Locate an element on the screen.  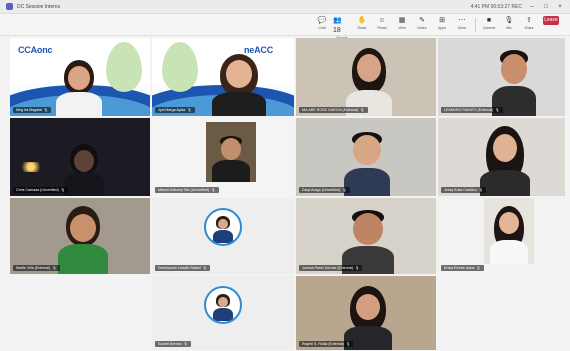
participant-tile: Marcel Anthony Tan (Unverified) 🎙 is located at coordinates (223, 157).